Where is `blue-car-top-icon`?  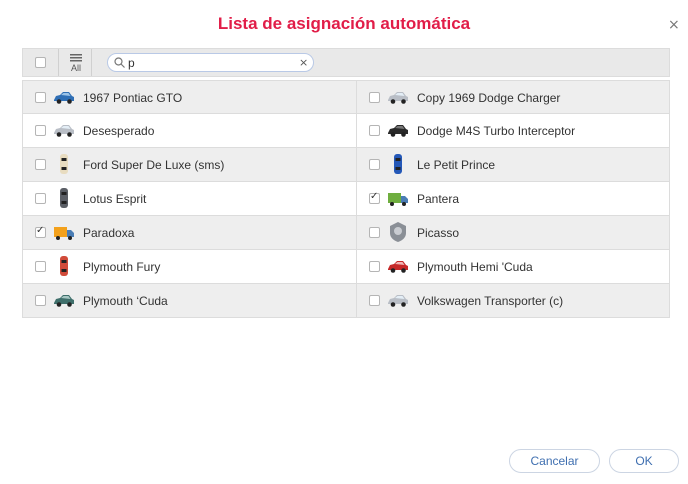
blue-car-top-icon is located at coordinates (398, 164).